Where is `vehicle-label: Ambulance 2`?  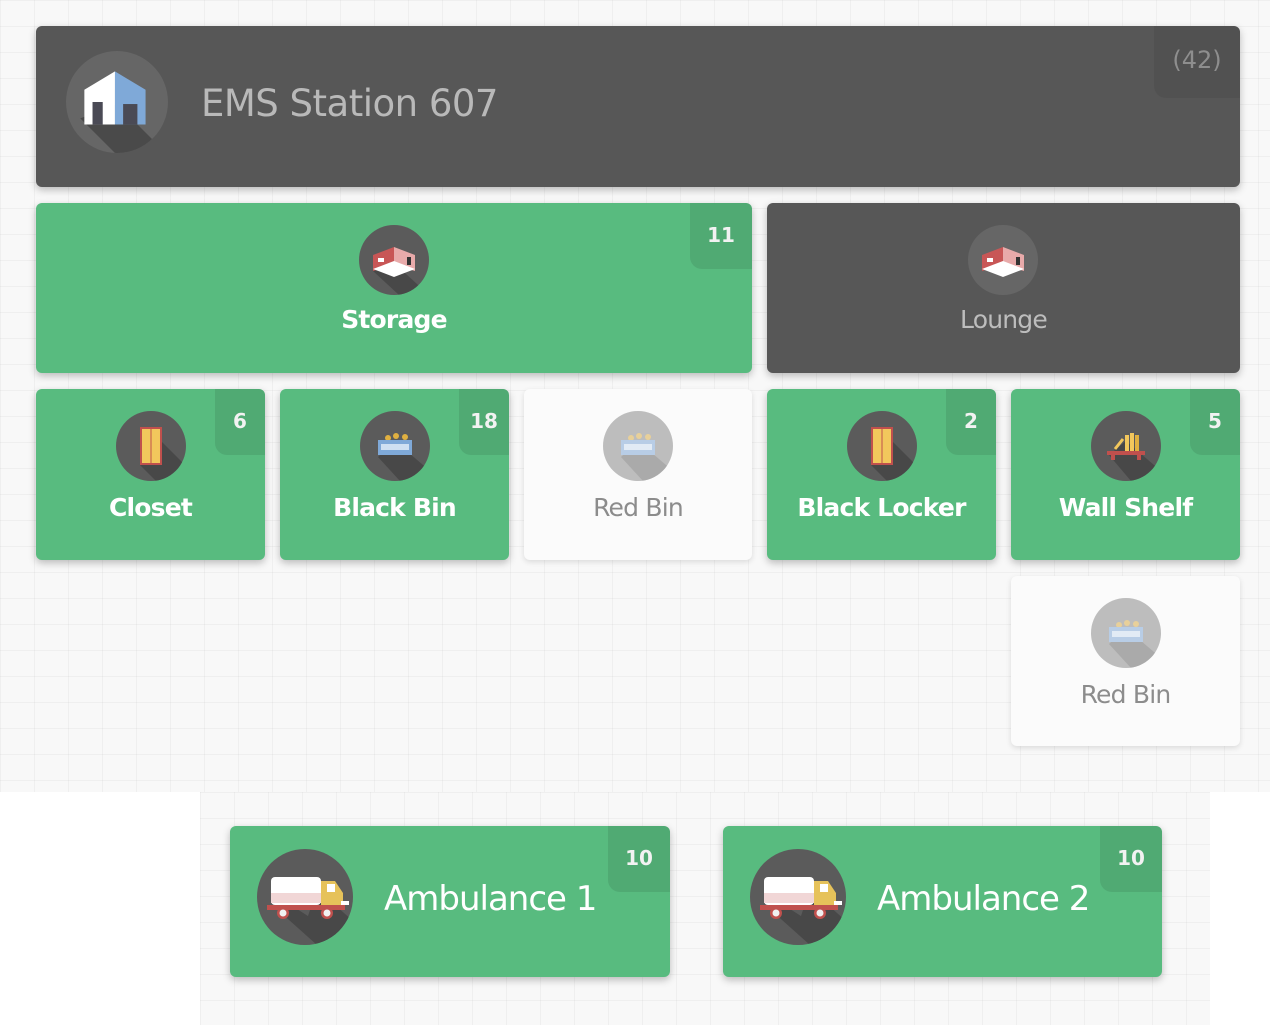
vehicle-label: Ambulance 2 is located at coordinates (983, 899).